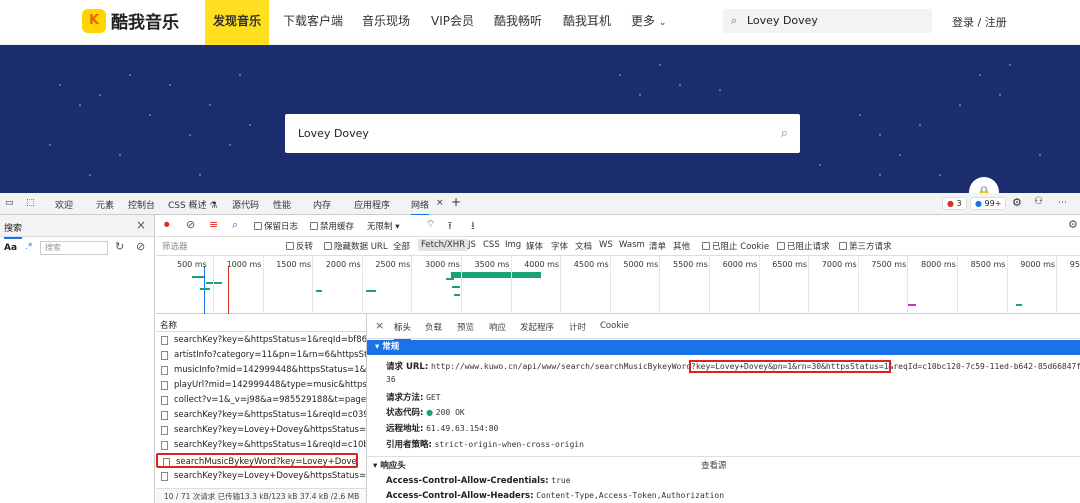  I want to click on status-ok-icon: ●, so click(430, 412).